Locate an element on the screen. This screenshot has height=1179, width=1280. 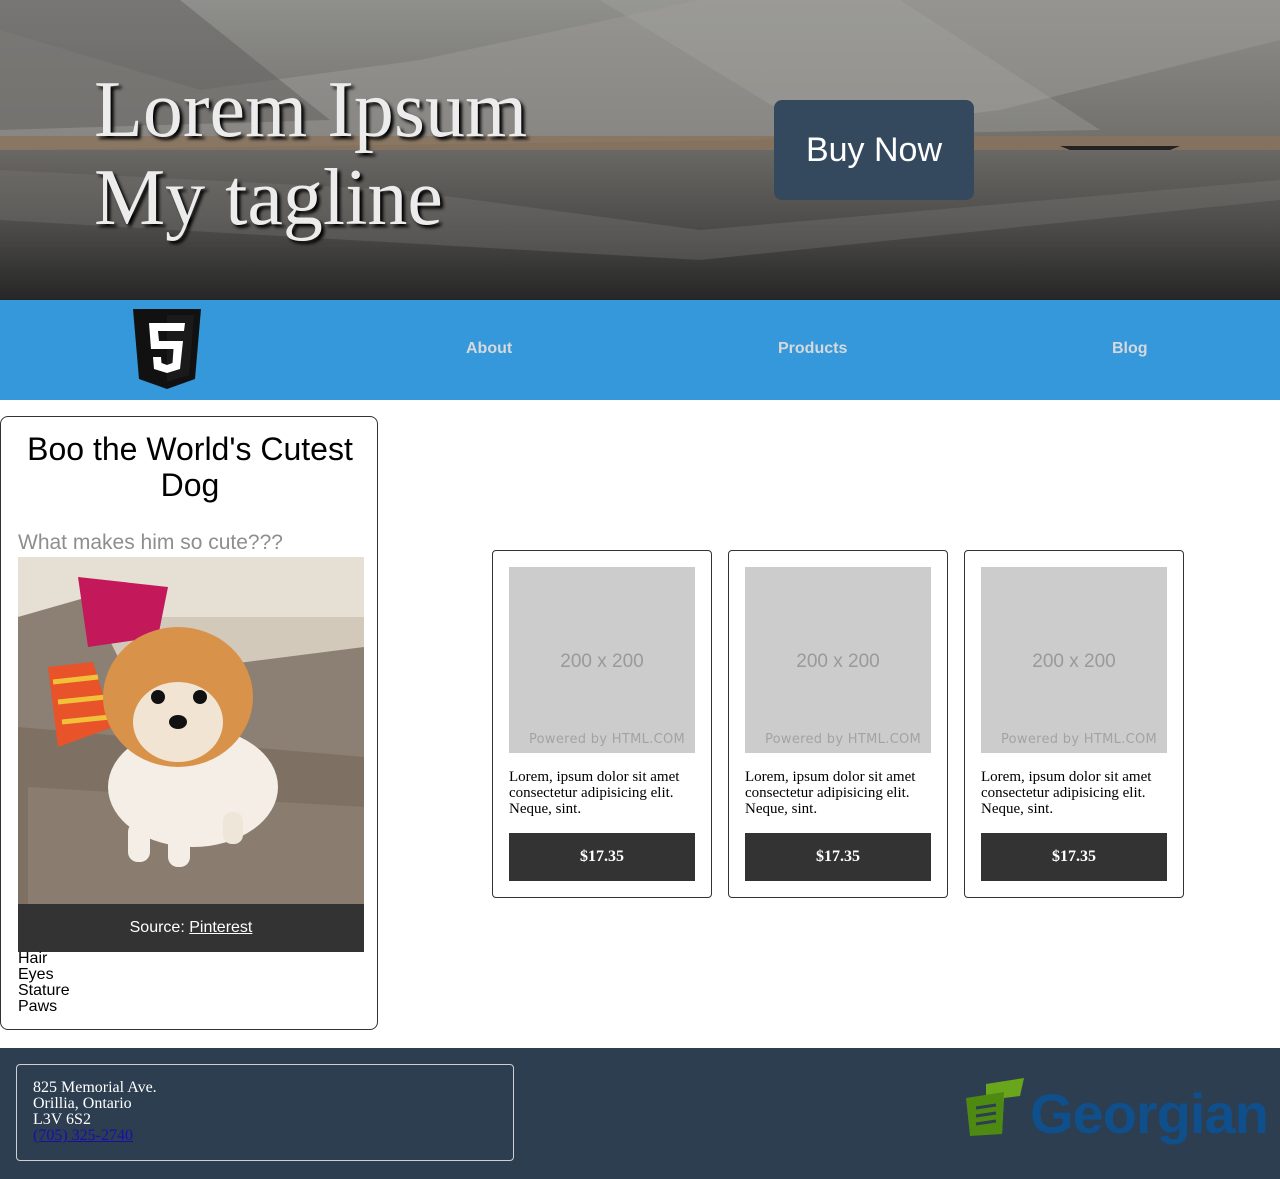
hero-title: Lorem Ipsum My tagline is located at coordinates (310, 154).